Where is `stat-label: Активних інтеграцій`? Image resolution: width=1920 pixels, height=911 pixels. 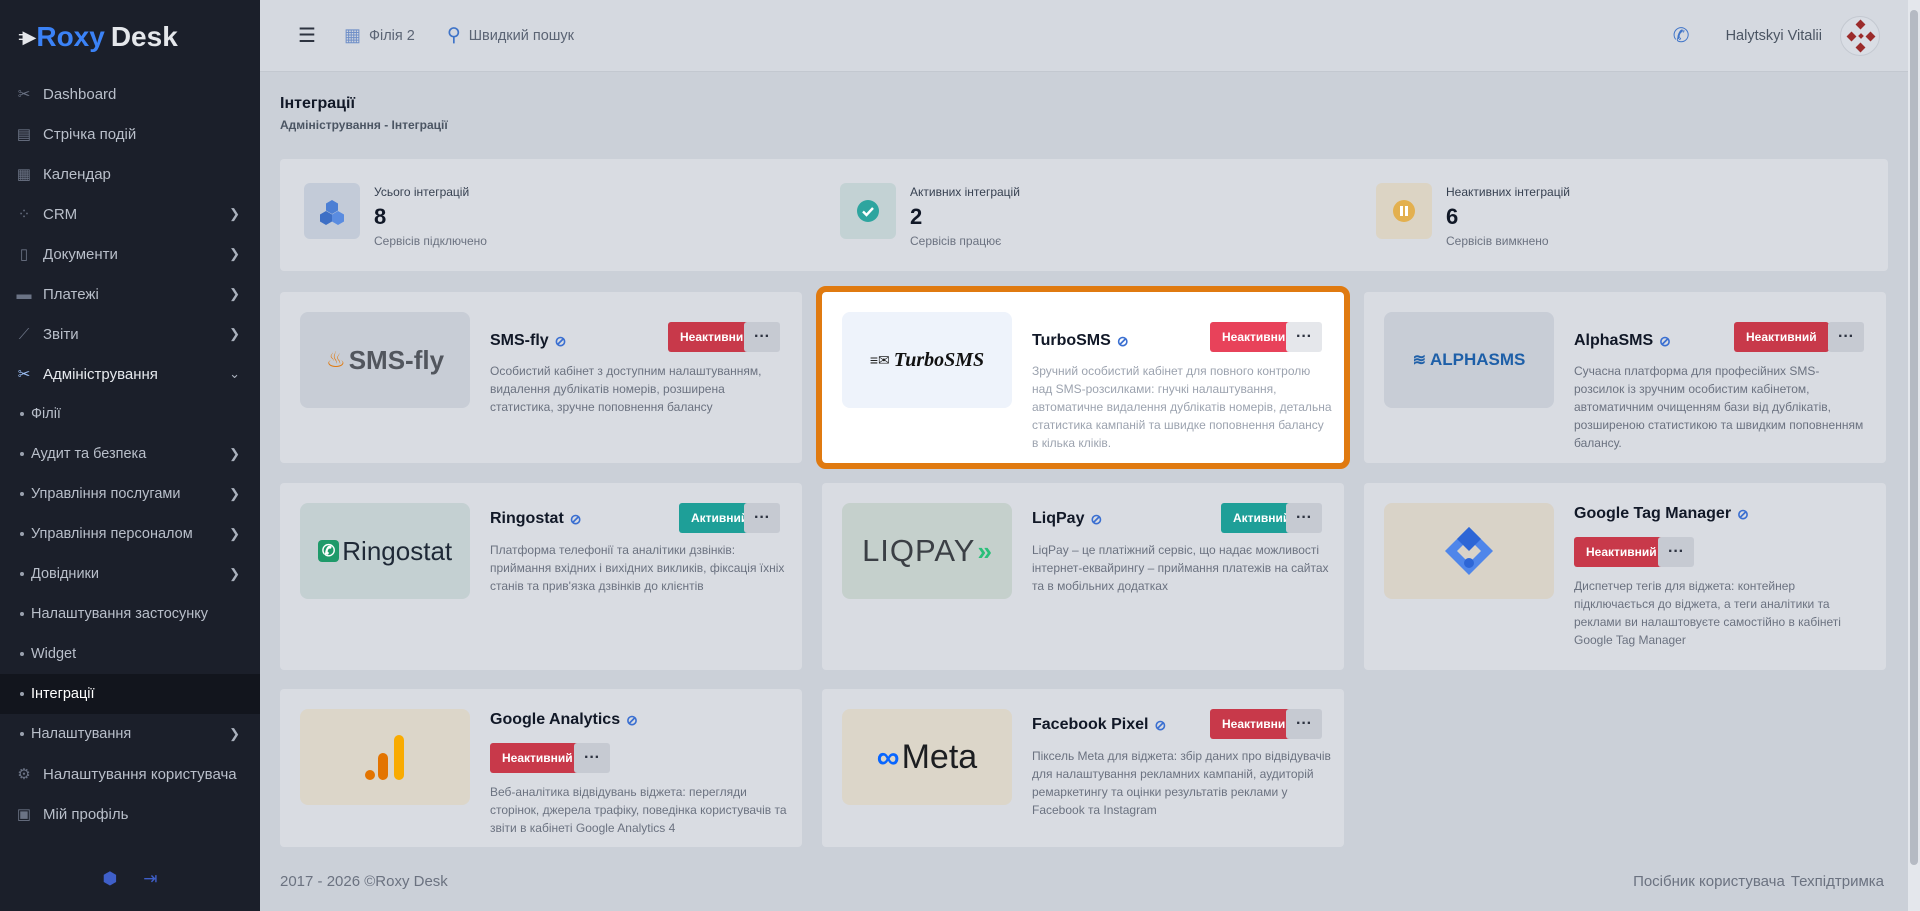
stat-label: Активних інтеграцій is located at coordinates (965, 192).